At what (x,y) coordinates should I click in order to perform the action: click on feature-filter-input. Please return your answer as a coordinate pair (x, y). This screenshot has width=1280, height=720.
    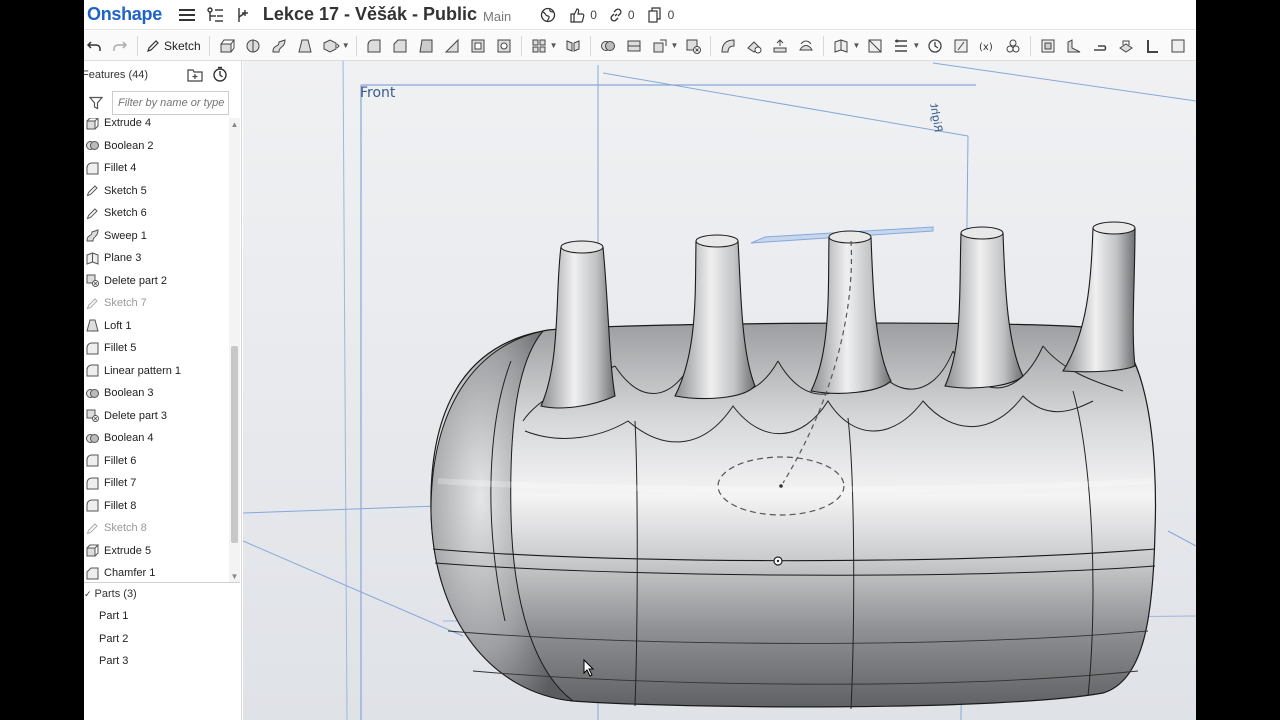
    Looking at the image, I should click on (170, 103).